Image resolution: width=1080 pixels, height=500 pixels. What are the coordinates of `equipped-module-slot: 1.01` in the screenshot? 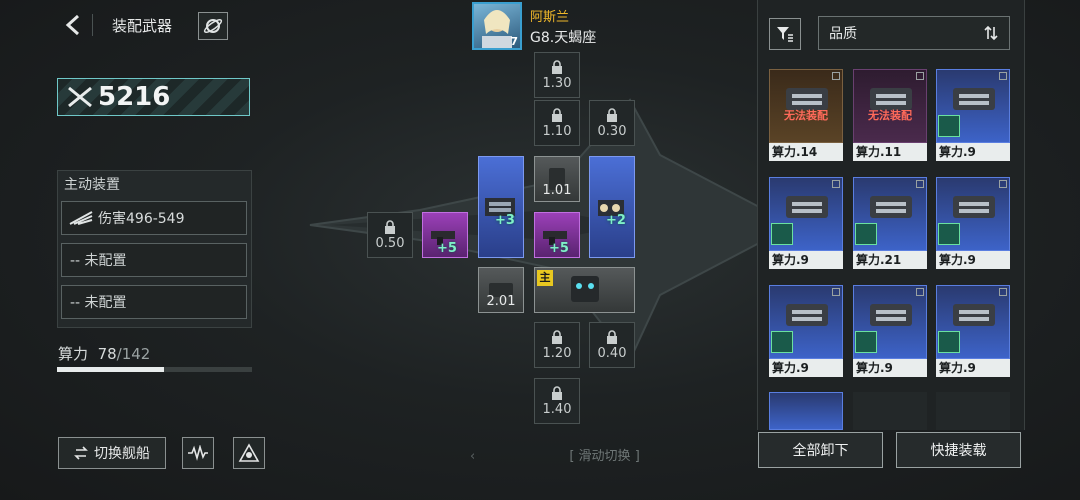 It's located at (557, 179).